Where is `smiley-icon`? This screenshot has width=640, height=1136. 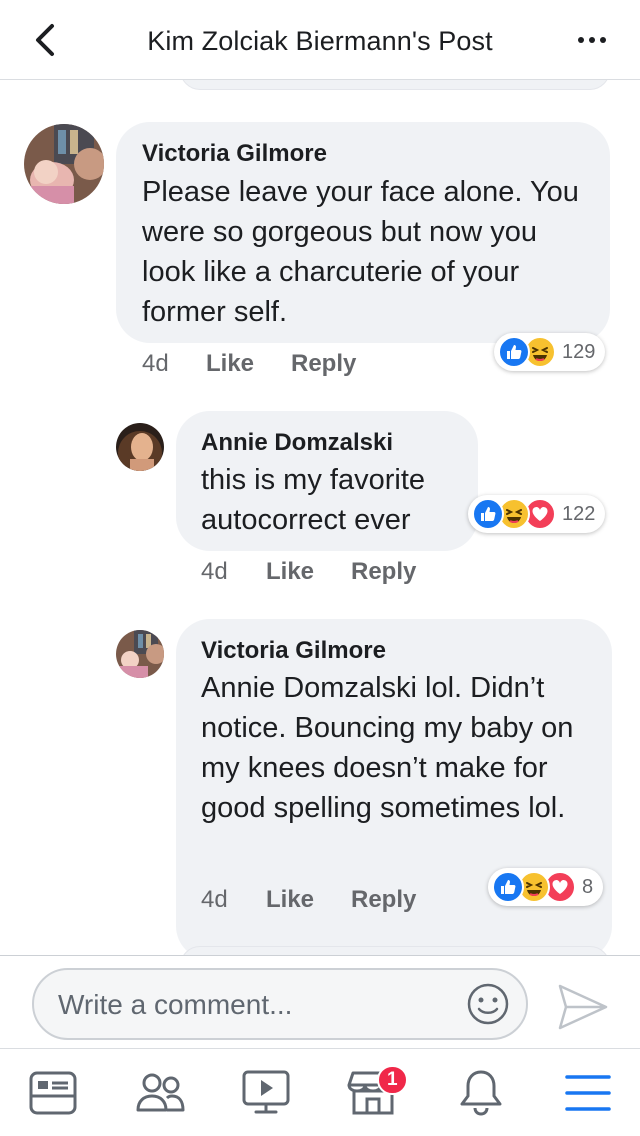
smiley-icon is located at coordinates (488, 1004).